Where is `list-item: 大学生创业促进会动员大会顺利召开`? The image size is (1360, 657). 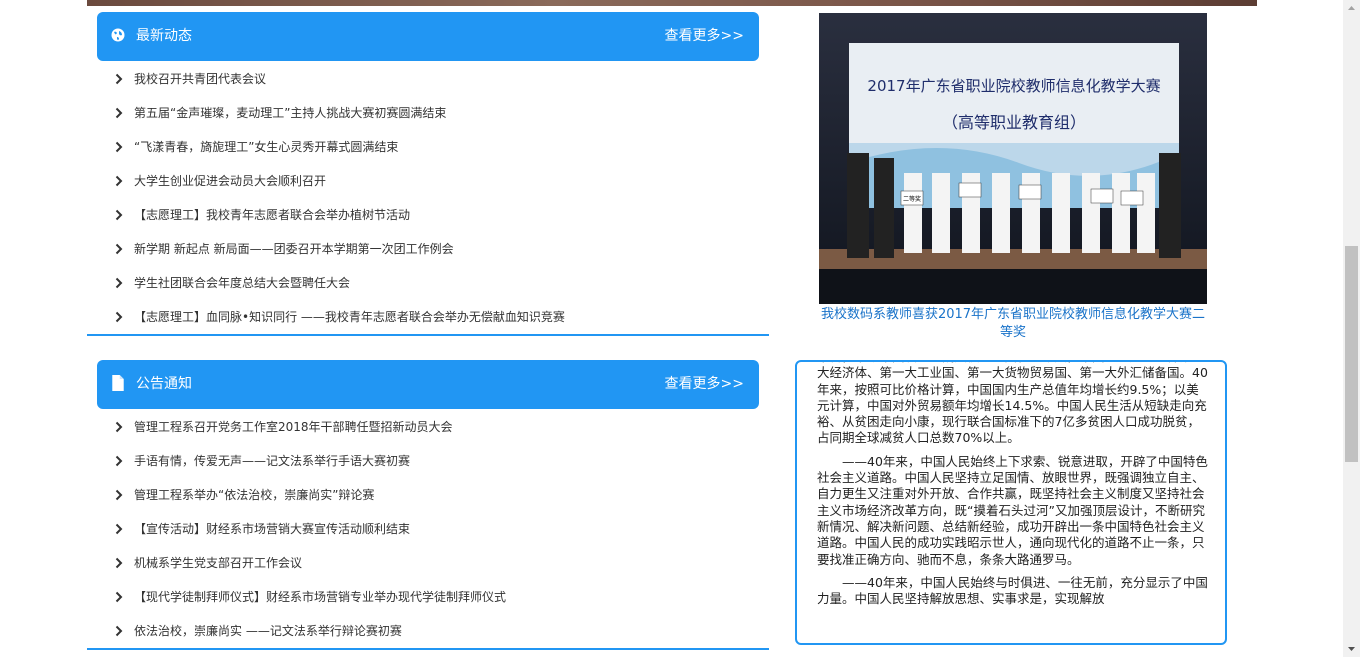
list-item: 大学生创业促进会动员大会顺利召开 is located at coordinates (428, 181).